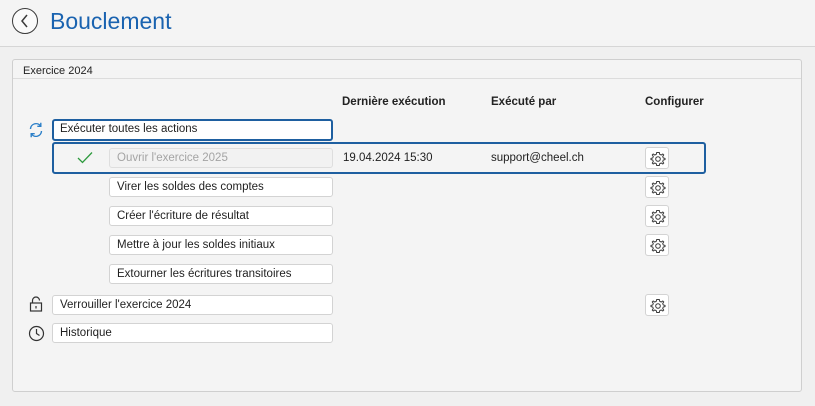 This screenshot has width=815, height=406. Describe the element at coordinates (111, 21) in the screenshot. I see `page-title: Bouclement` at that location.